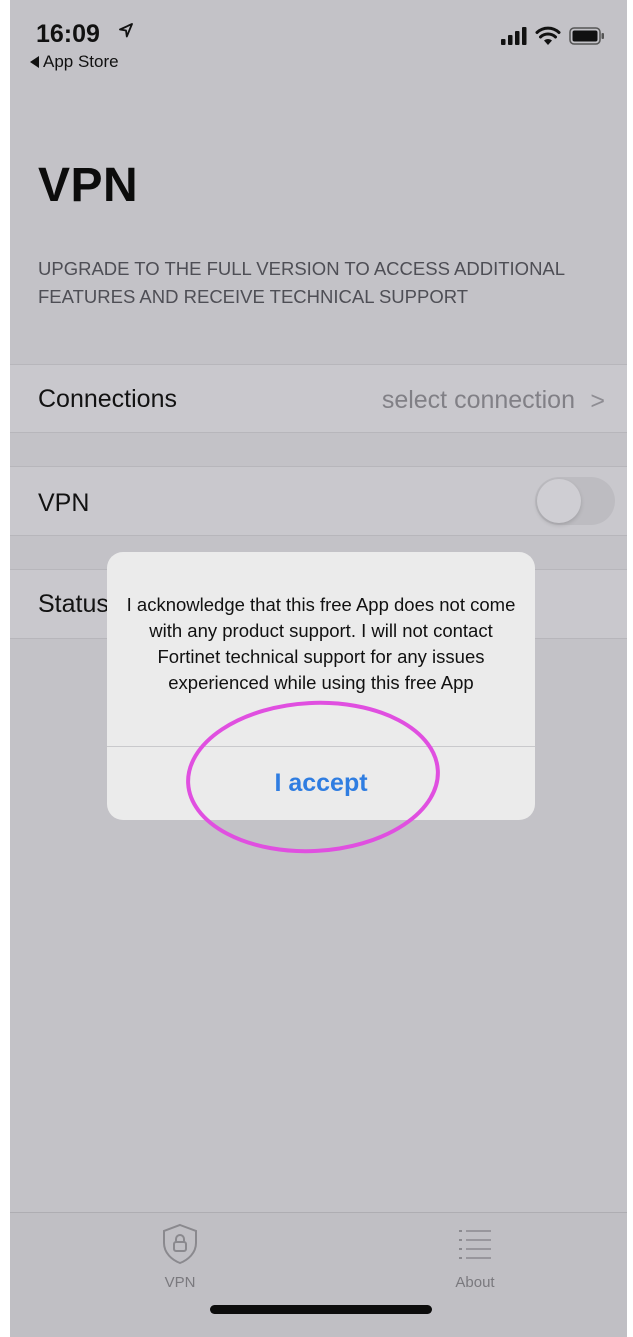 Image resolution: width=633 pixels, height=1337 pixels. What do you see at coordinates (107, 399) in the screenshot?
I see `connections-label: Connections` at bounding box center [107, 399].